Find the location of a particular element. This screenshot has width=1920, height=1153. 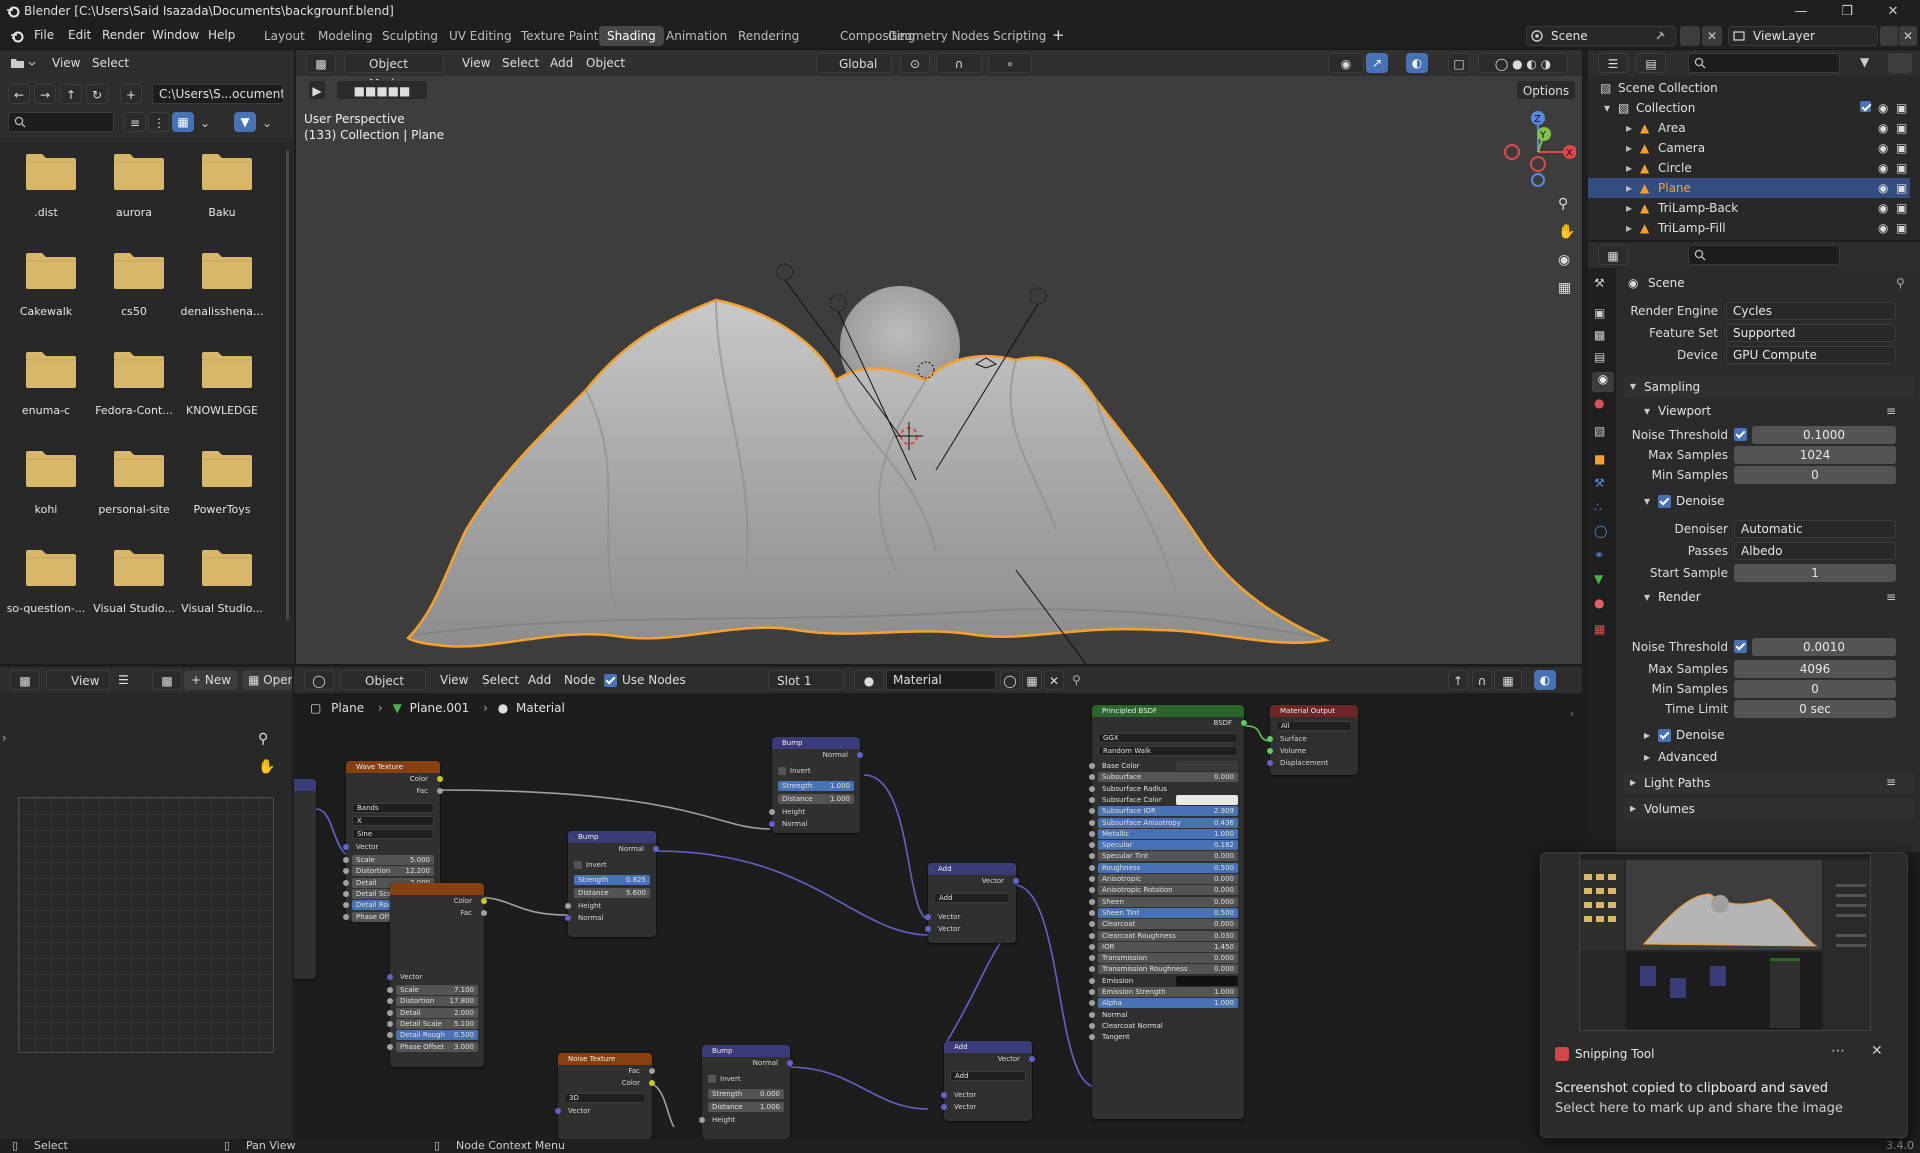

node-input-field: Transmission 0.000 is located at coordinates (1168, 958).